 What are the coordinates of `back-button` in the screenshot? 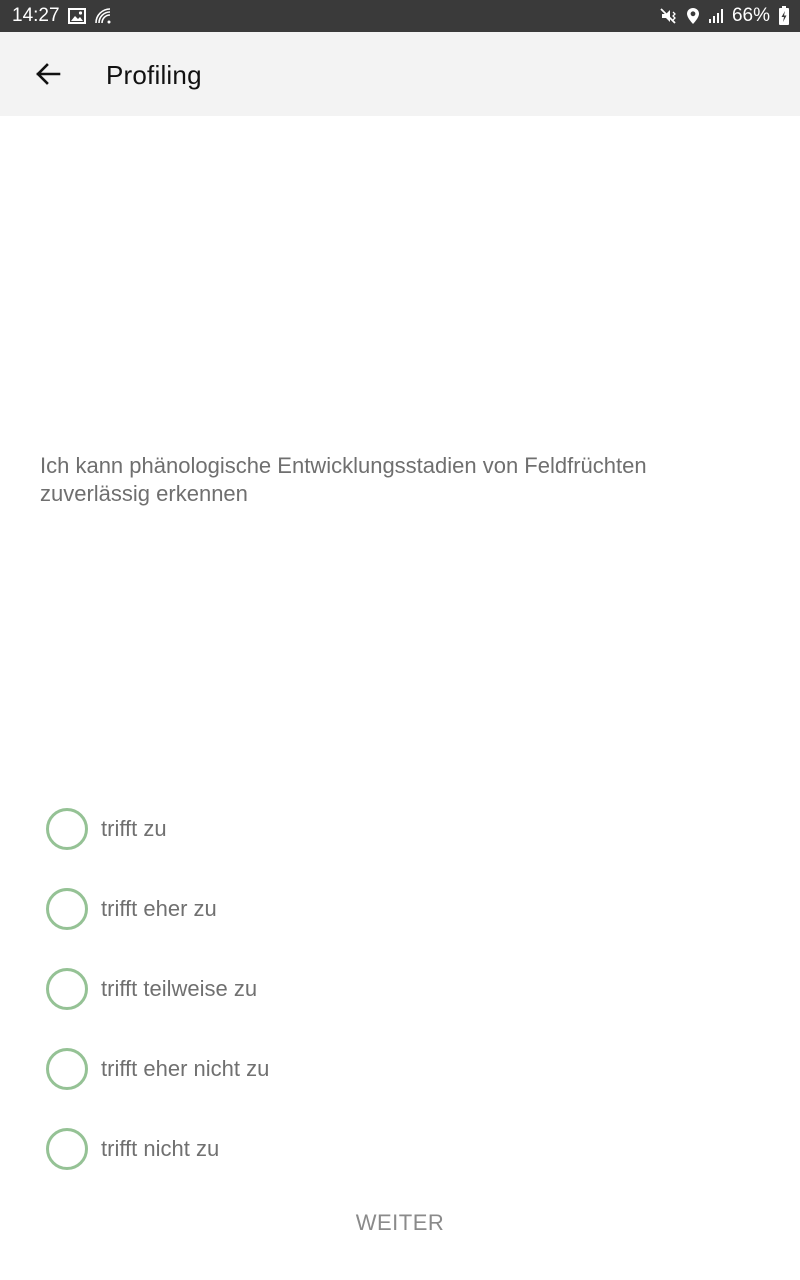 It's located at (48, 74).